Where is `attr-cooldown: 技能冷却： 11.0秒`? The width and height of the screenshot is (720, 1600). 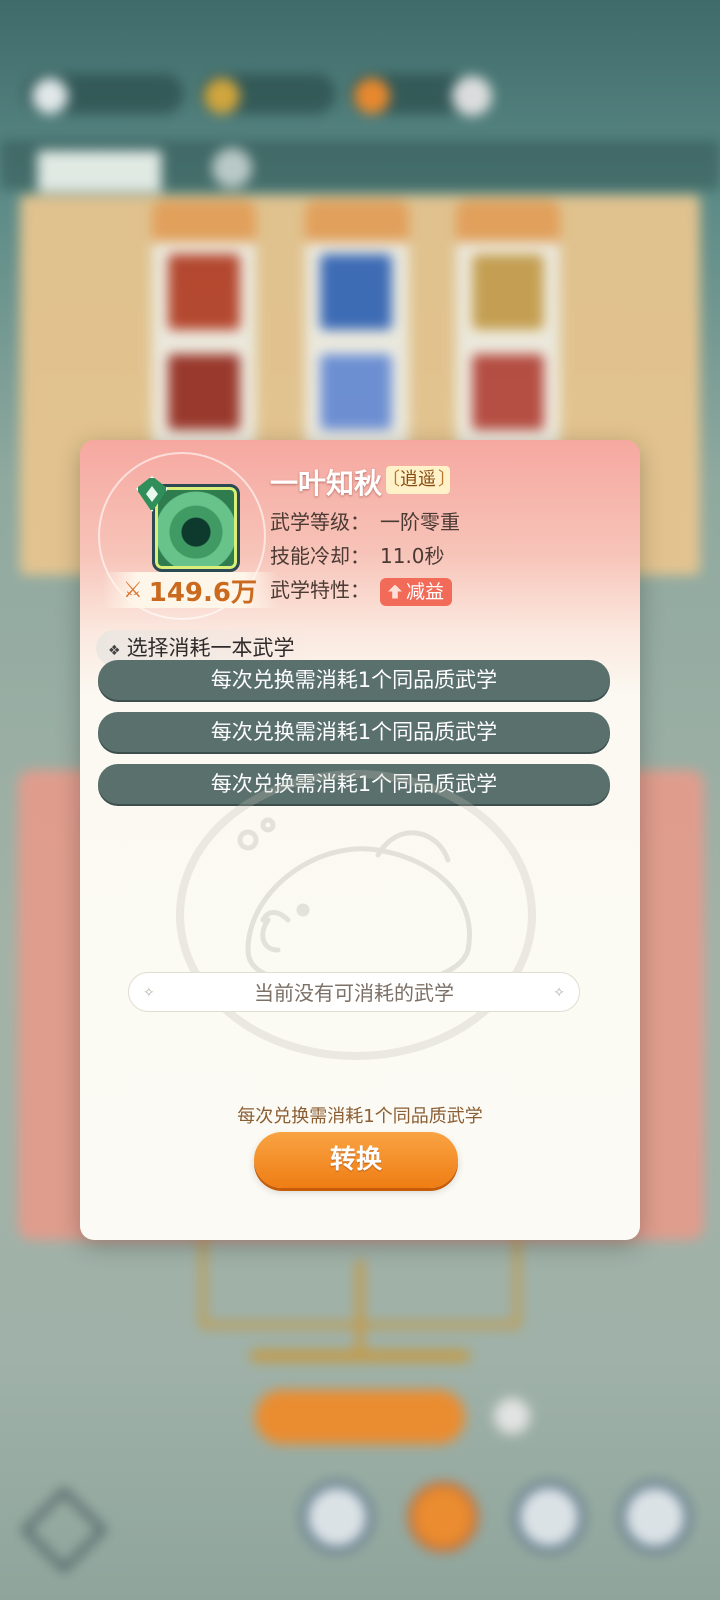
attr-cooldown: 技能冷却： 11.0秒 is located at coordinates (357, 554).